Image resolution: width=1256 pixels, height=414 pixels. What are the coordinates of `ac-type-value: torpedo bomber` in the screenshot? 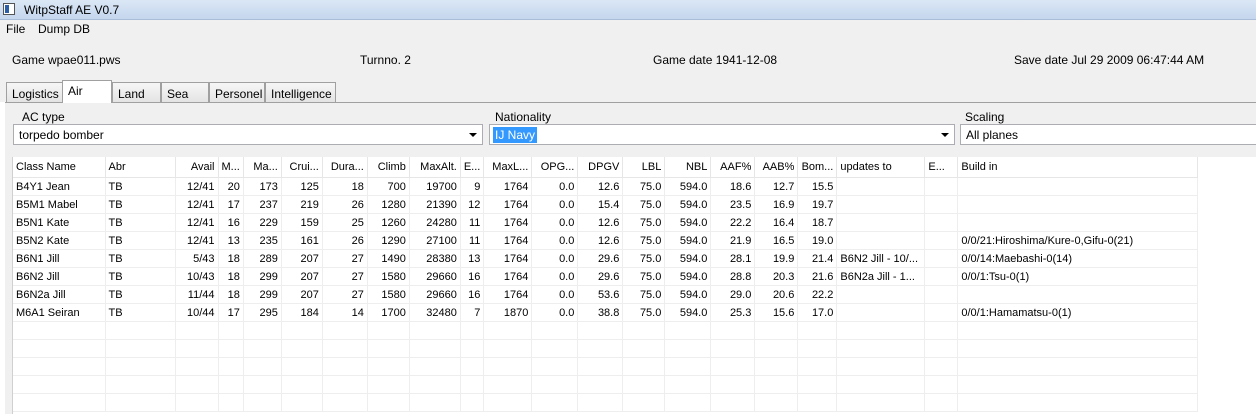 It's located at (61, 135).